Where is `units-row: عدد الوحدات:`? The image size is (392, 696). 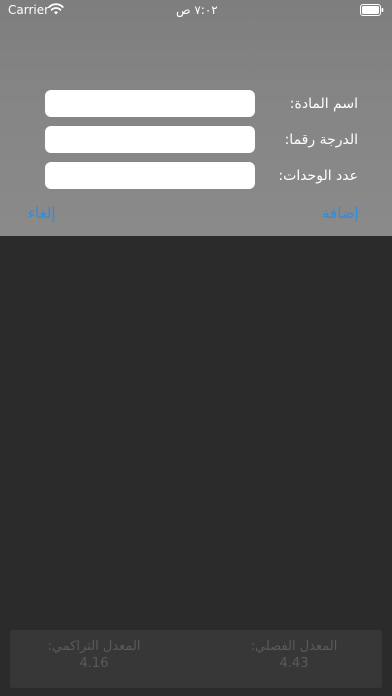 units-row: عدد الوحدات: is located at coordinates (196, 176).